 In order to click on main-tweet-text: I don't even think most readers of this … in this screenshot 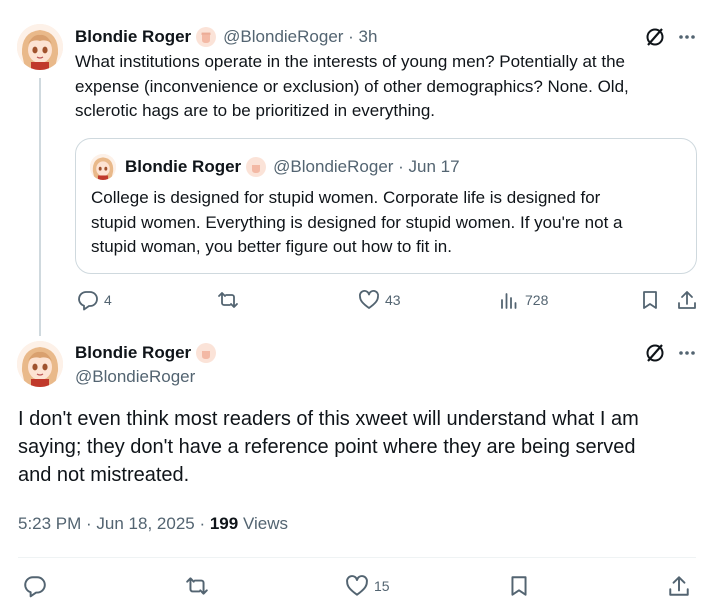, I will do `click(358, 447)`.